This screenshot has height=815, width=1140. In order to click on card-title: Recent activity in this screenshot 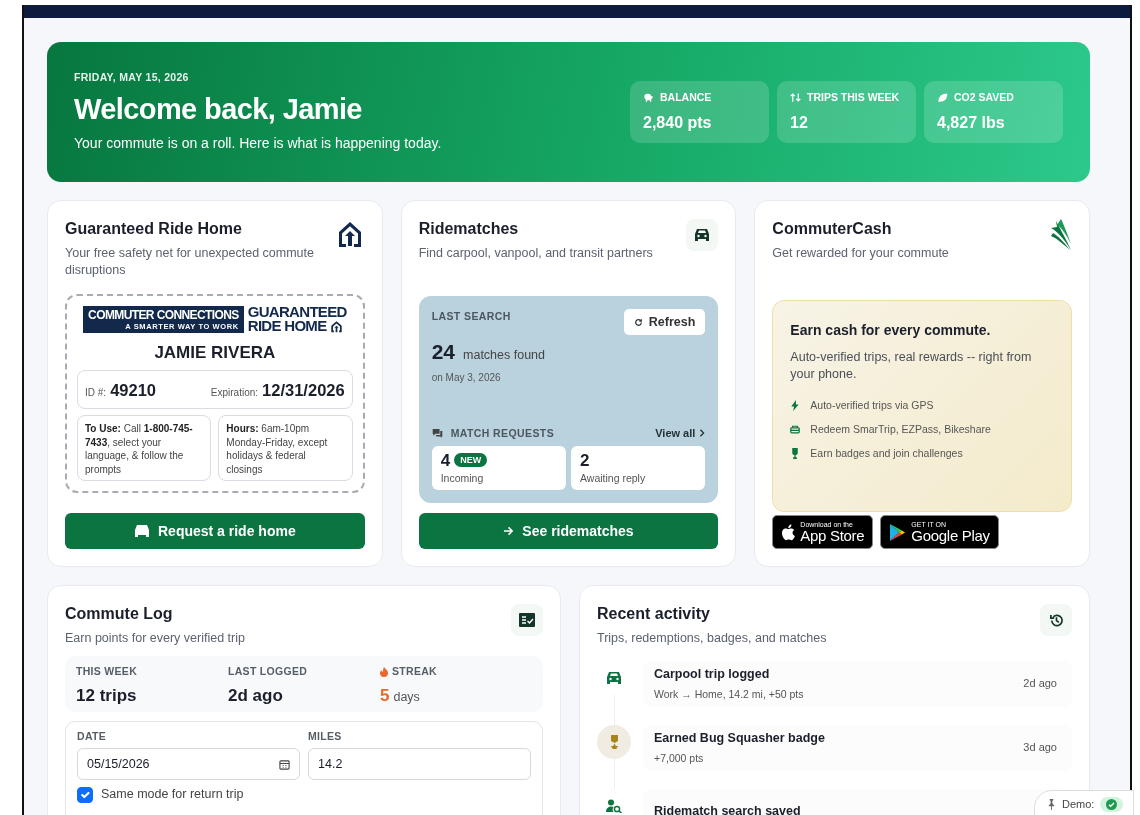, I will do `click(654, 614)`.